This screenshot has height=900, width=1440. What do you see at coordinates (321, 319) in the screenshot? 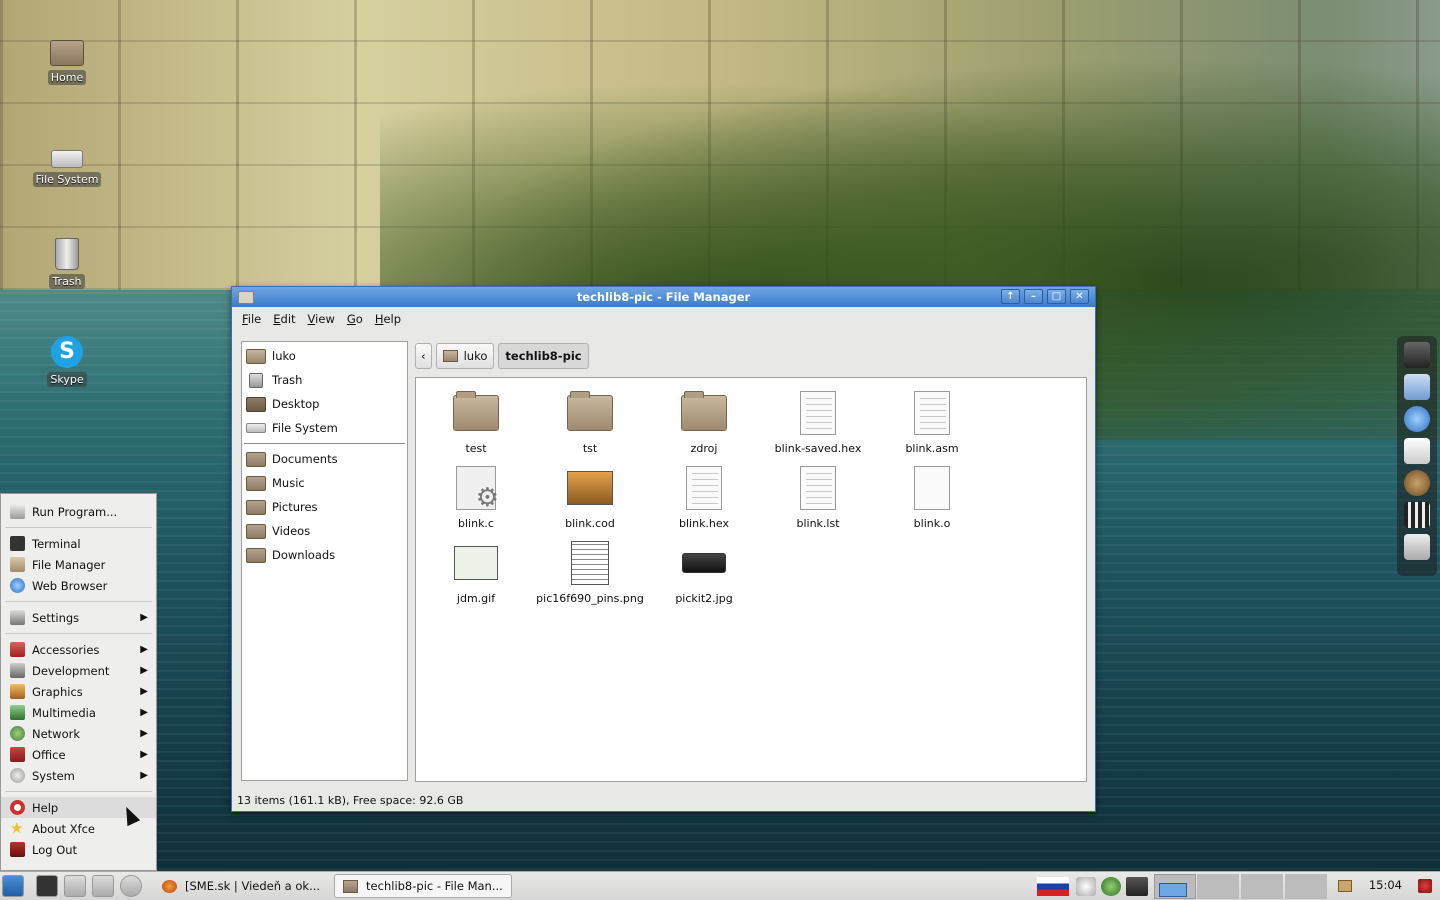
I see `menu-view: View` at bounding box center [321, 319].